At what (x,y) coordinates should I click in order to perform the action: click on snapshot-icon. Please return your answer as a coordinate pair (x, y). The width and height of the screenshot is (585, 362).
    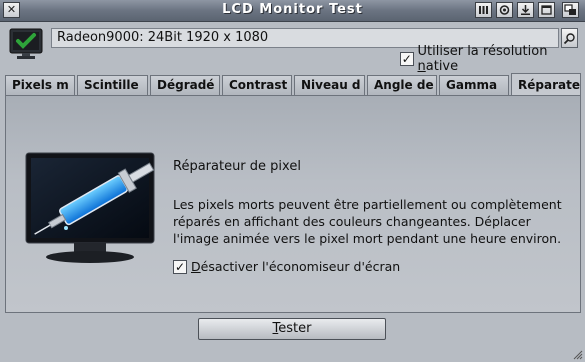
    Looking at the image, I should click on (504, 10).